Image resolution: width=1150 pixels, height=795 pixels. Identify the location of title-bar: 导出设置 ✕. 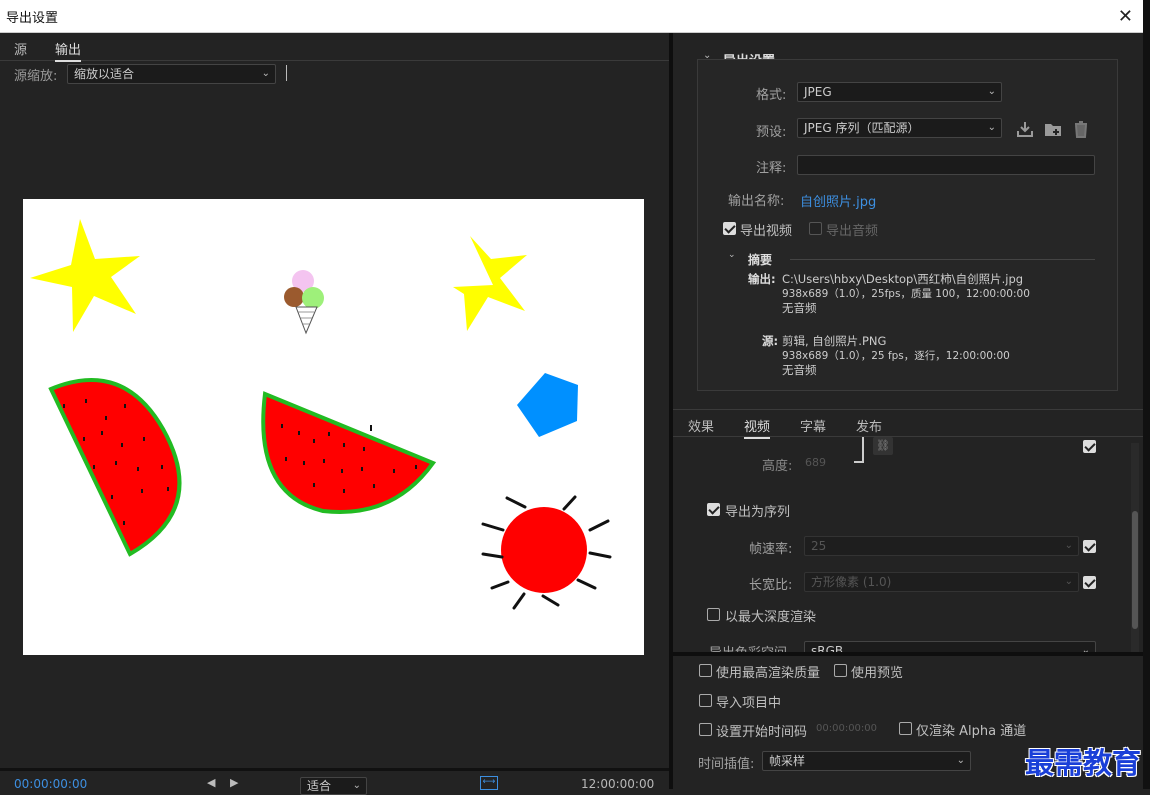
(571, 16).